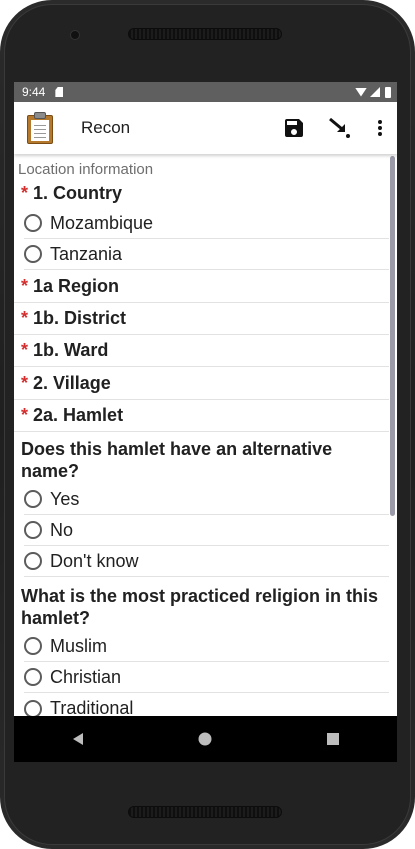  What do you see at coordinates (361, 92) in the screenshot?
I see `wifi-icon` at bounding box center [361, 92].